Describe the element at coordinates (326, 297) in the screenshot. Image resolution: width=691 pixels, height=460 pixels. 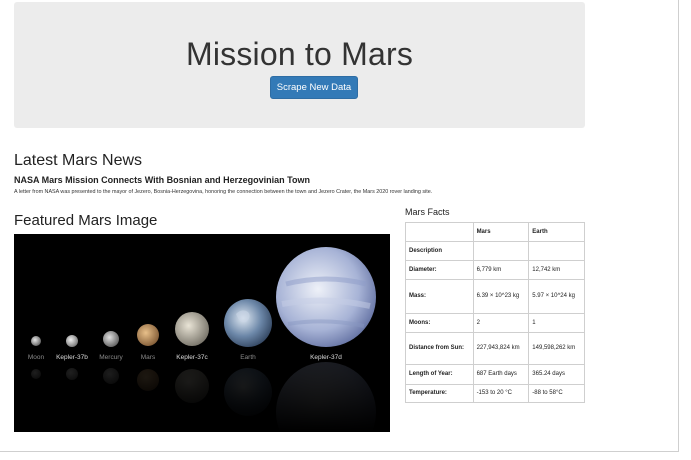
I see `kepler-37d-planet` at that location.